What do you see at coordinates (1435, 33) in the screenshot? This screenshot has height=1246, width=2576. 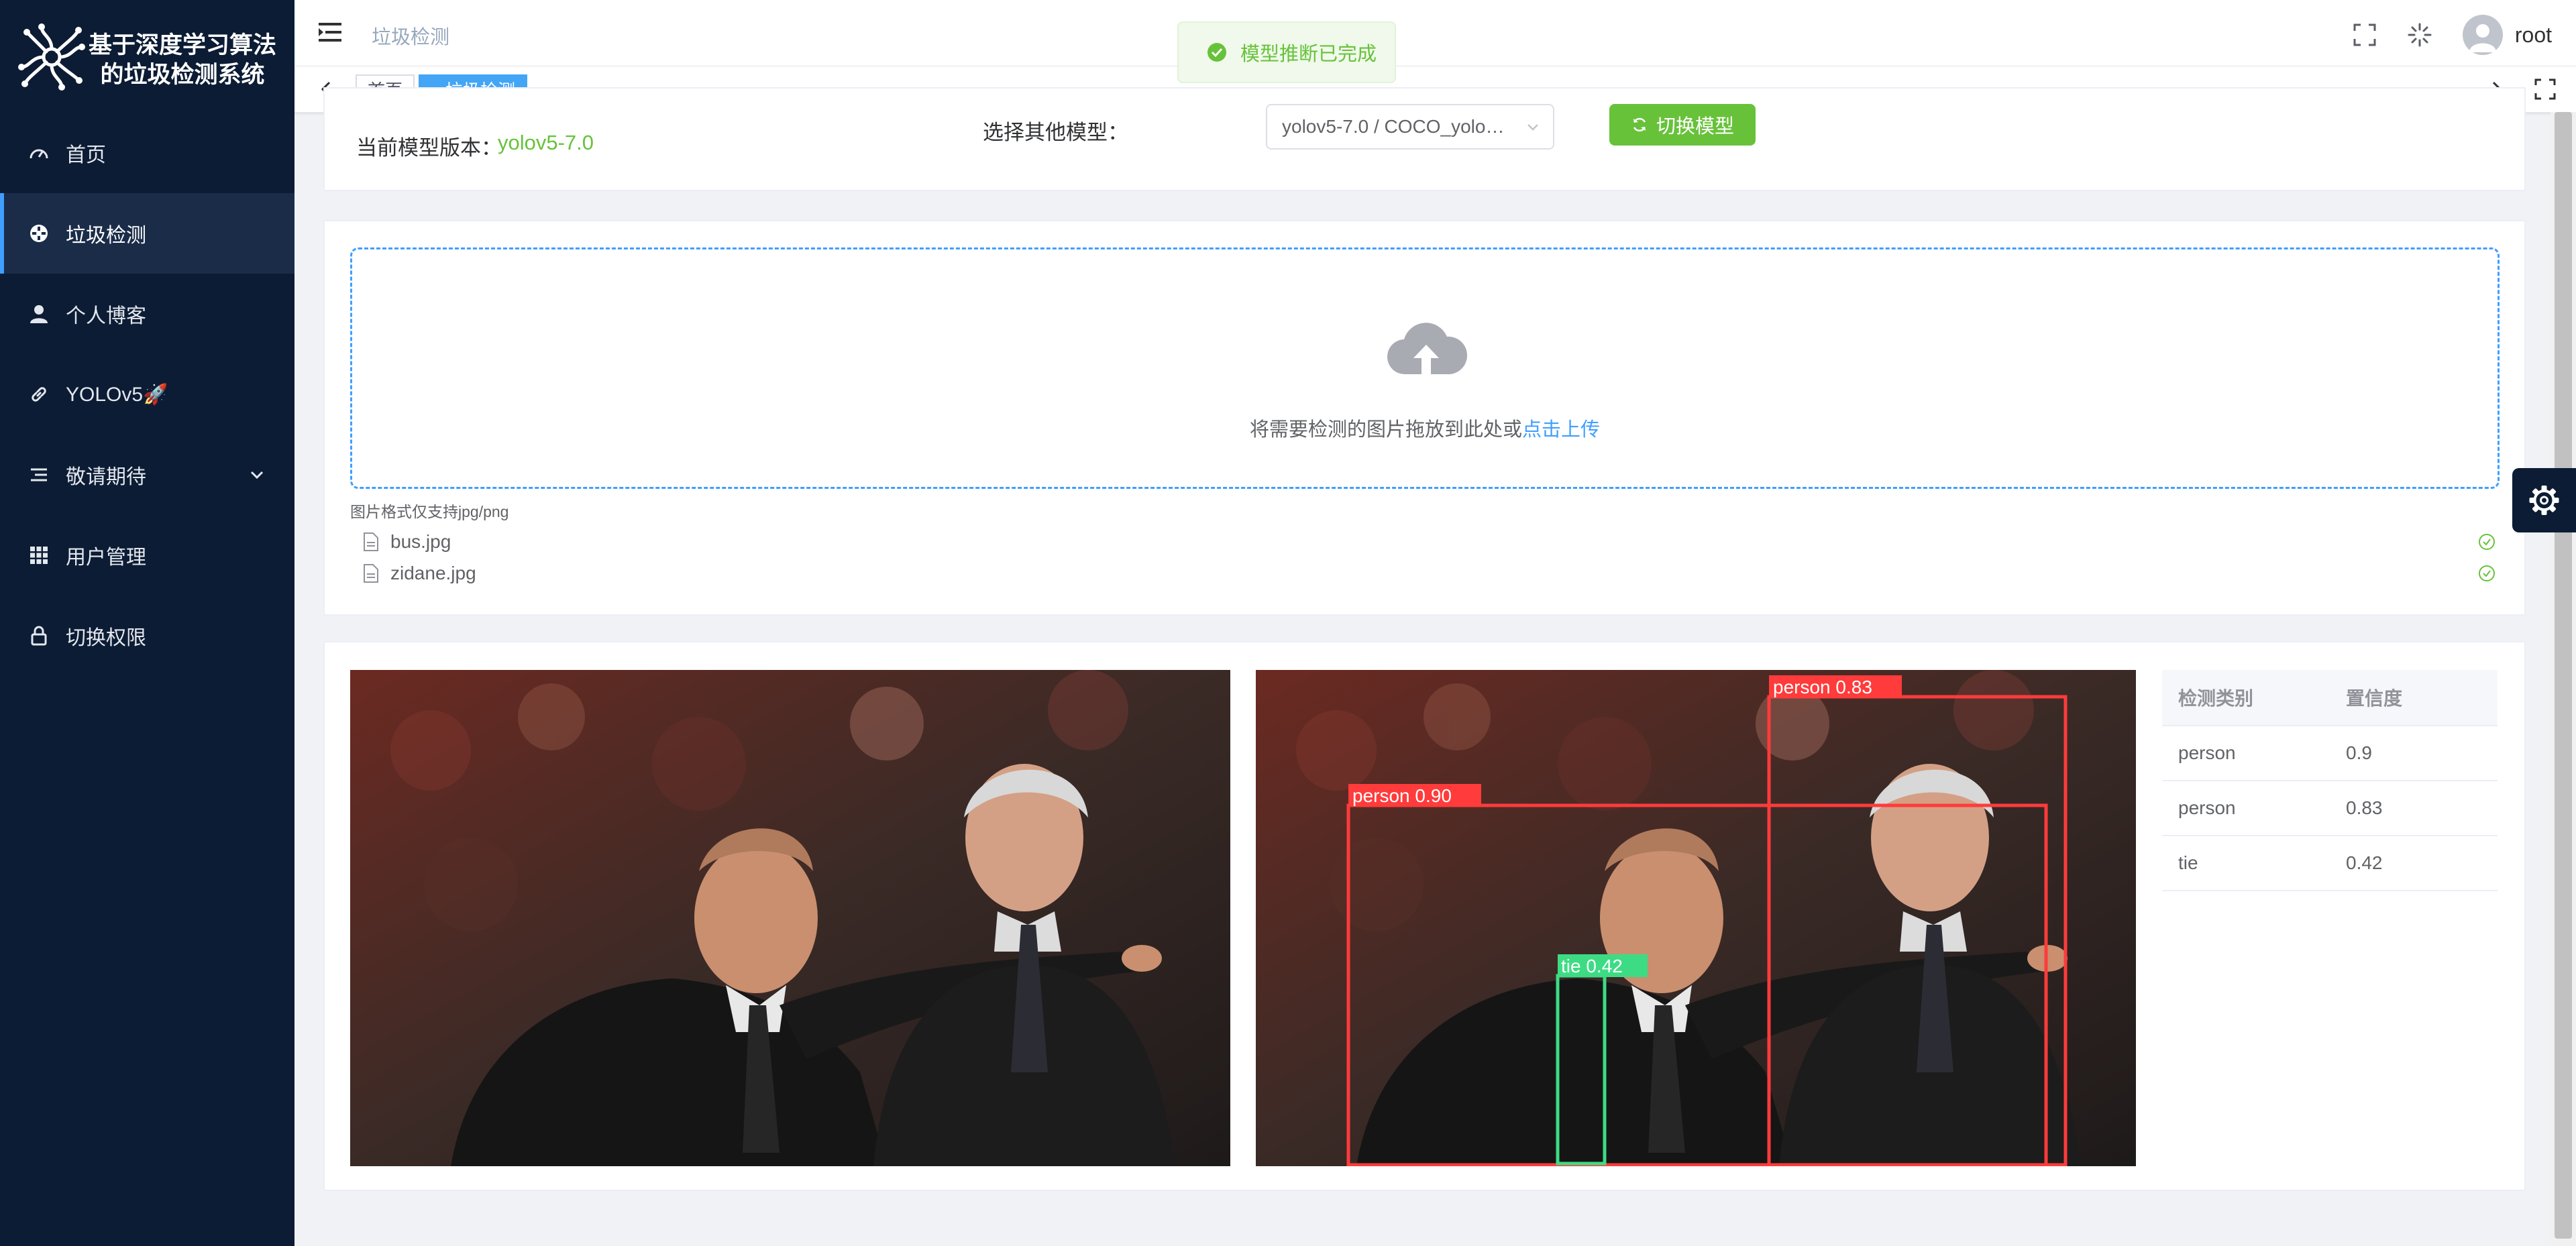 I see `top-navbar: 垃圾检测 root` at bounding box center [1435, 33].